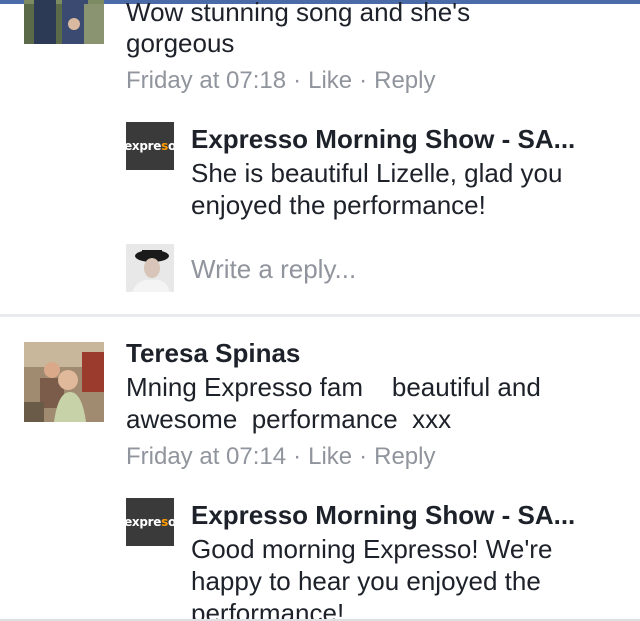 The width and height of the screenshot is (640, 621). I want to click on comment-timestamp: Friday at 07:18, so click(206, 80).